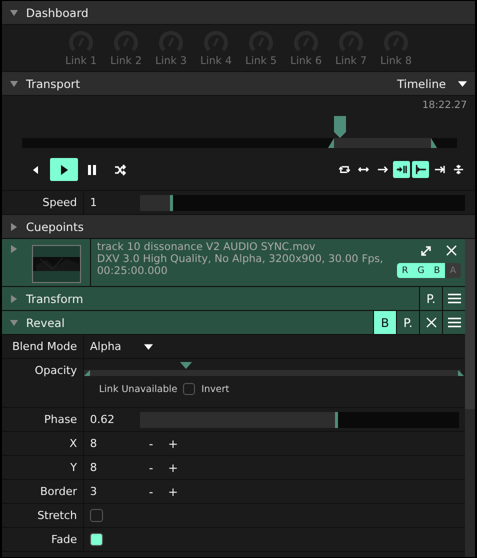 The image size is (477, 558). What do you see at coordinates (171, 61) in the screenshot?
I see `knob-label: Link 3` at bounding box center [171, 61].